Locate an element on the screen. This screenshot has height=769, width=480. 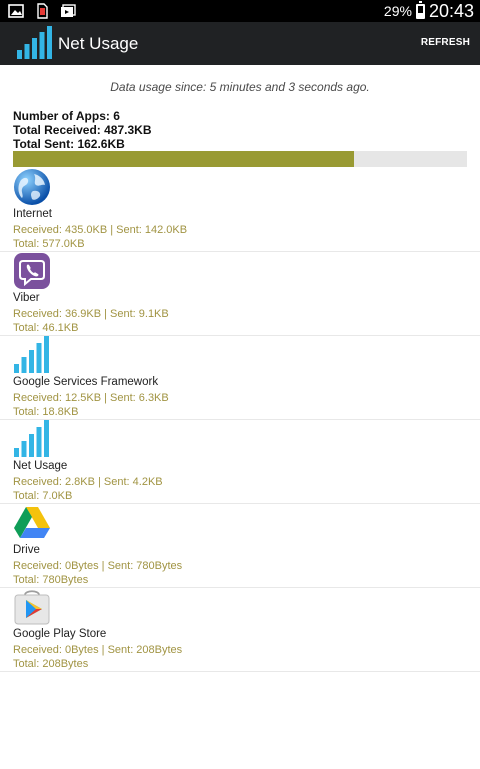
app-received-sent: Received: 435.0KB | Sent: 142.0KB is located at coordinates (100, 230).